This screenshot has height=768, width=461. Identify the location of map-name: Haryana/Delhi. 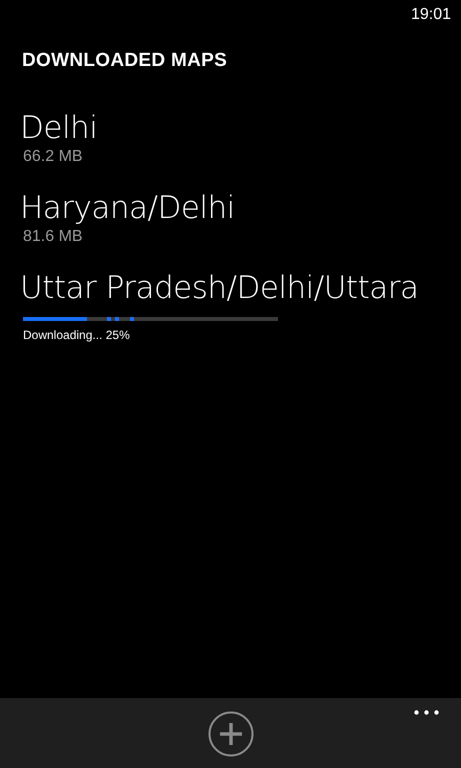
(240, 208).